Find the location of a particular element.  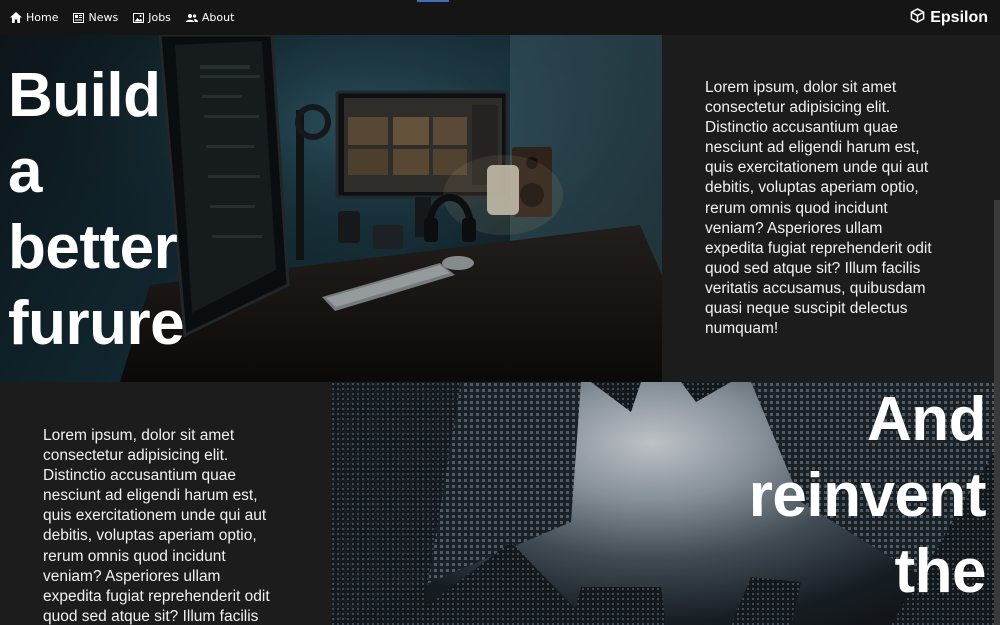

text-line: veritatis accusamus, quibusdam is located at coordinates (815, 288).